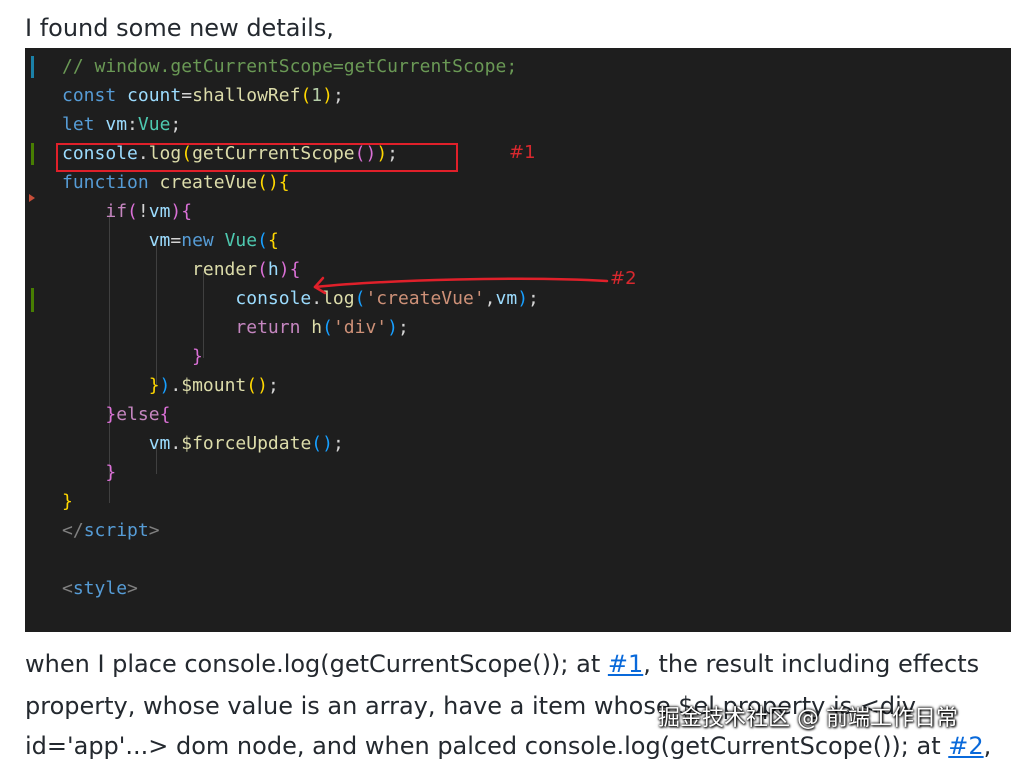  I want to click on annotation-label-2: #2, so click(623, 278).